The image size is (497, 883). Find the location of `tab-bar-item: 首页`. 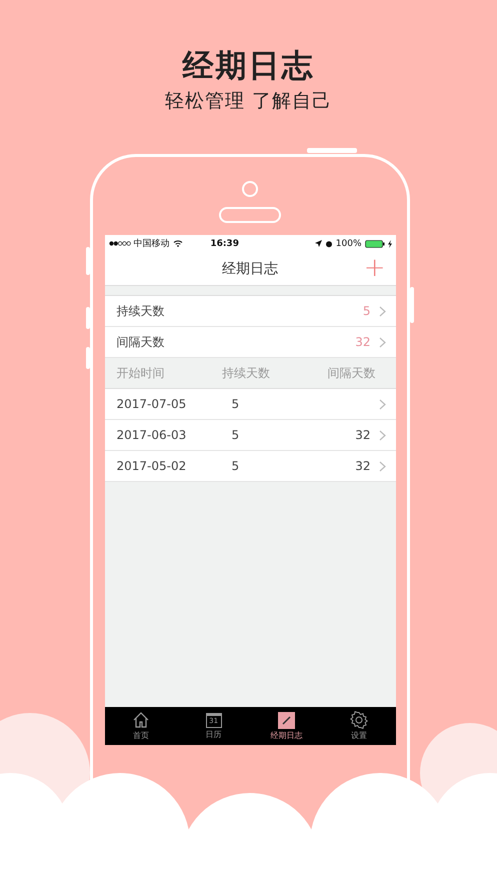

tab-bar-item: 首页 is located at coordinates (141, 726).